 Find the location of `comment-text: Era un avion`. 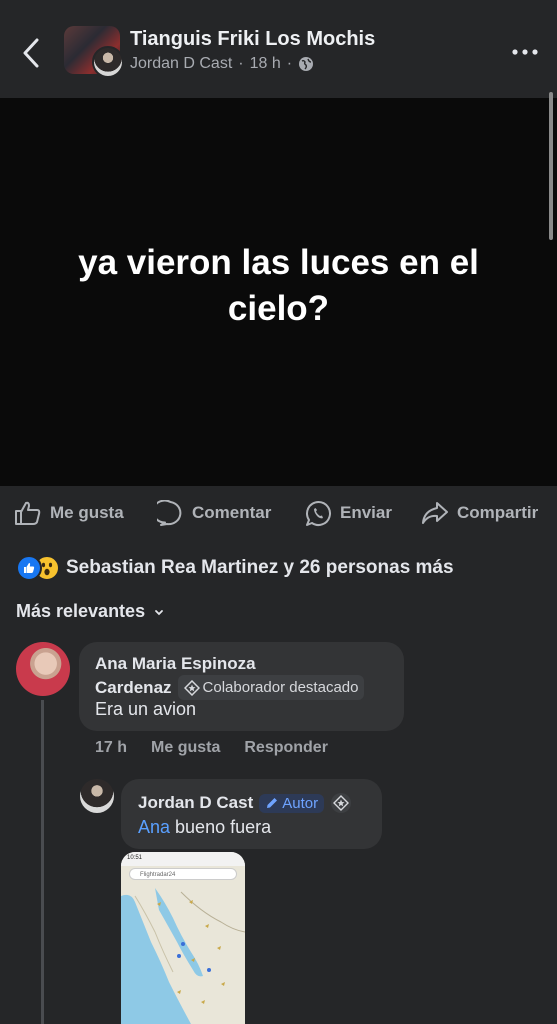

comment-text: Era un avion is located at coordinates (146, 709).